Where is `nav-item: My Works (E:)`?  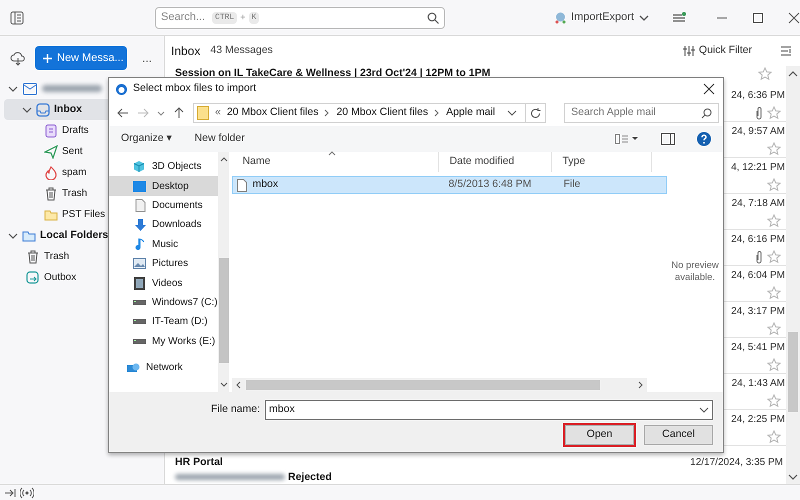 nav-item: My Works (E:) is located at coordinates (163, 341).